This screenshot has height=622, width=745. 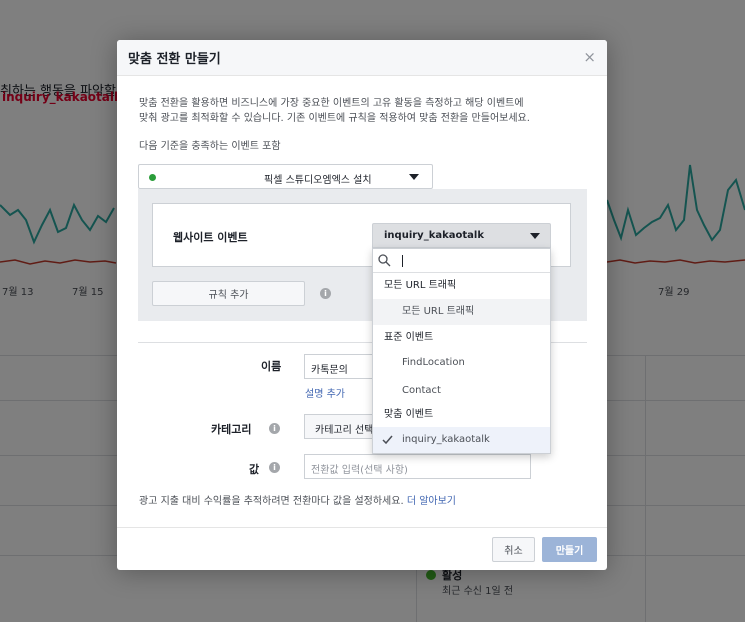 I want to click on selected-event: inquiry_kakaotalk, so click(x=434, y=235).